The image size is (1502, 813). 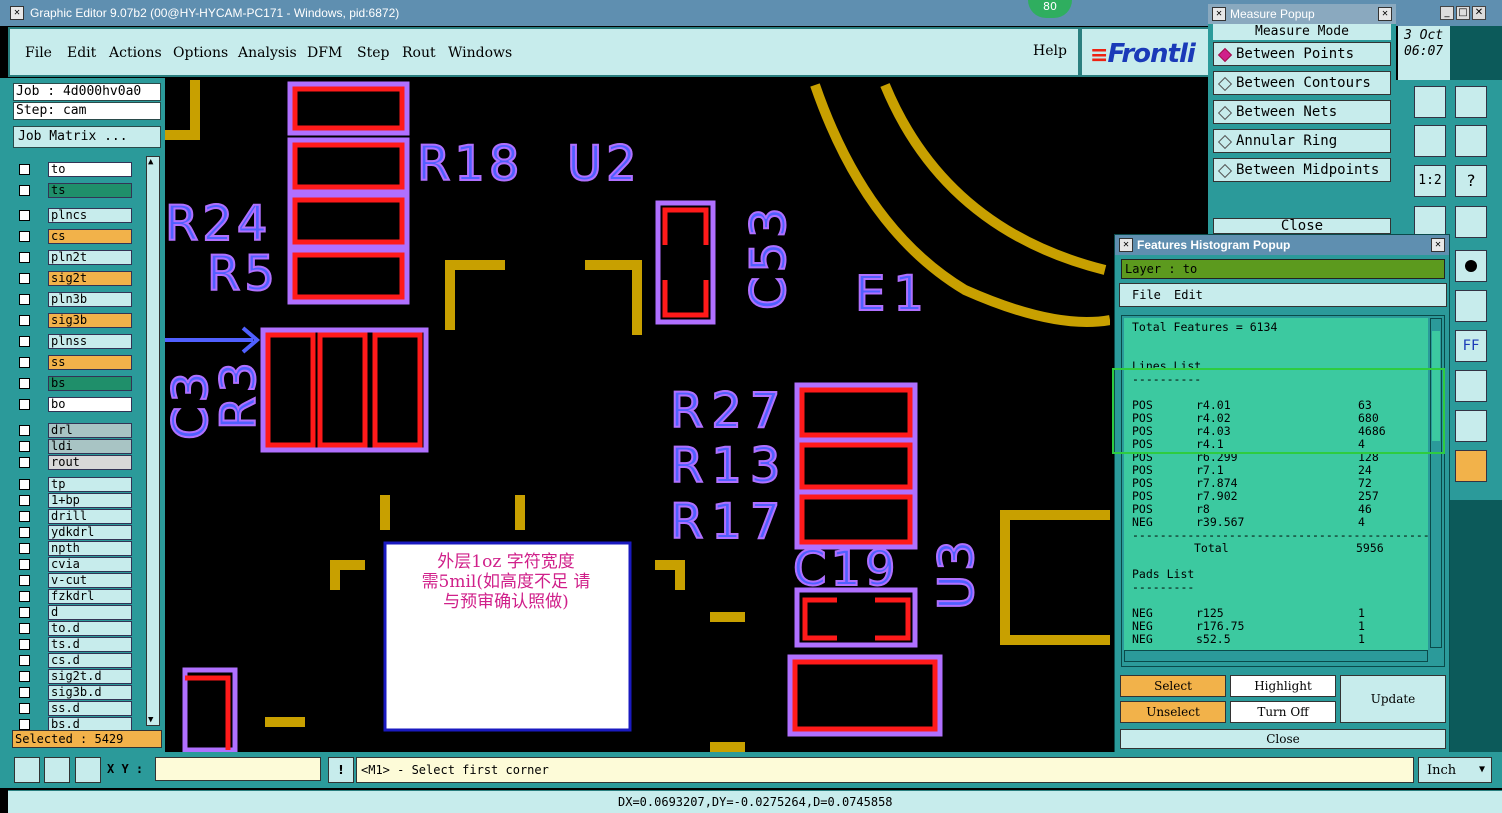 I want to click on layer-row-plnss: plnss, so click(x=74, y=341).